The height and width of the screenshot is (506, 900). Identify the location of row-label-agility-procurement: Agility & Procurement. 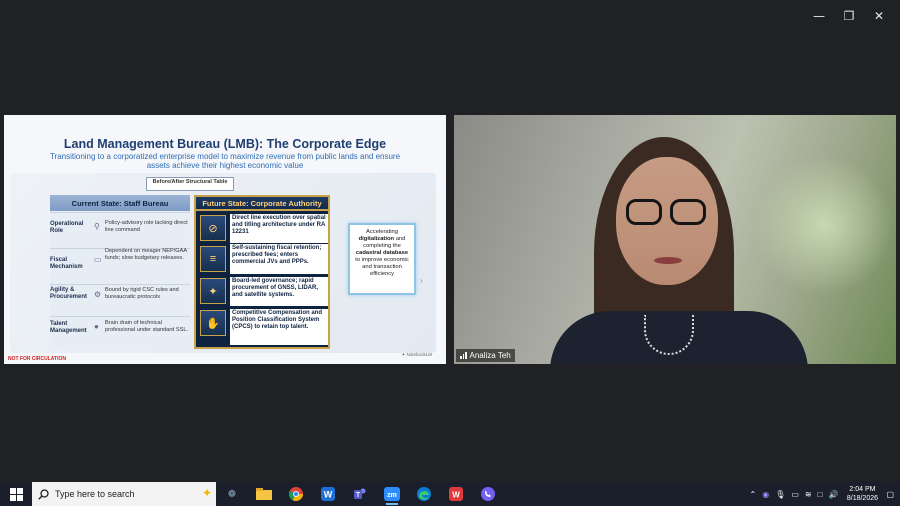
(69, 293).